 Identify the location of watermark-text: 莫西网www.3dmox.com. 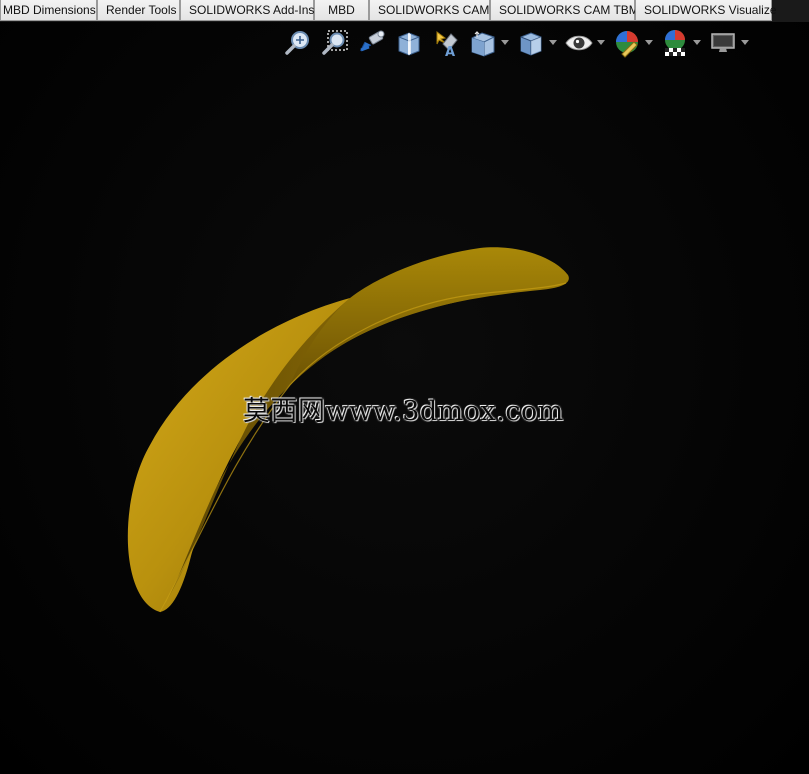
(403, 411).